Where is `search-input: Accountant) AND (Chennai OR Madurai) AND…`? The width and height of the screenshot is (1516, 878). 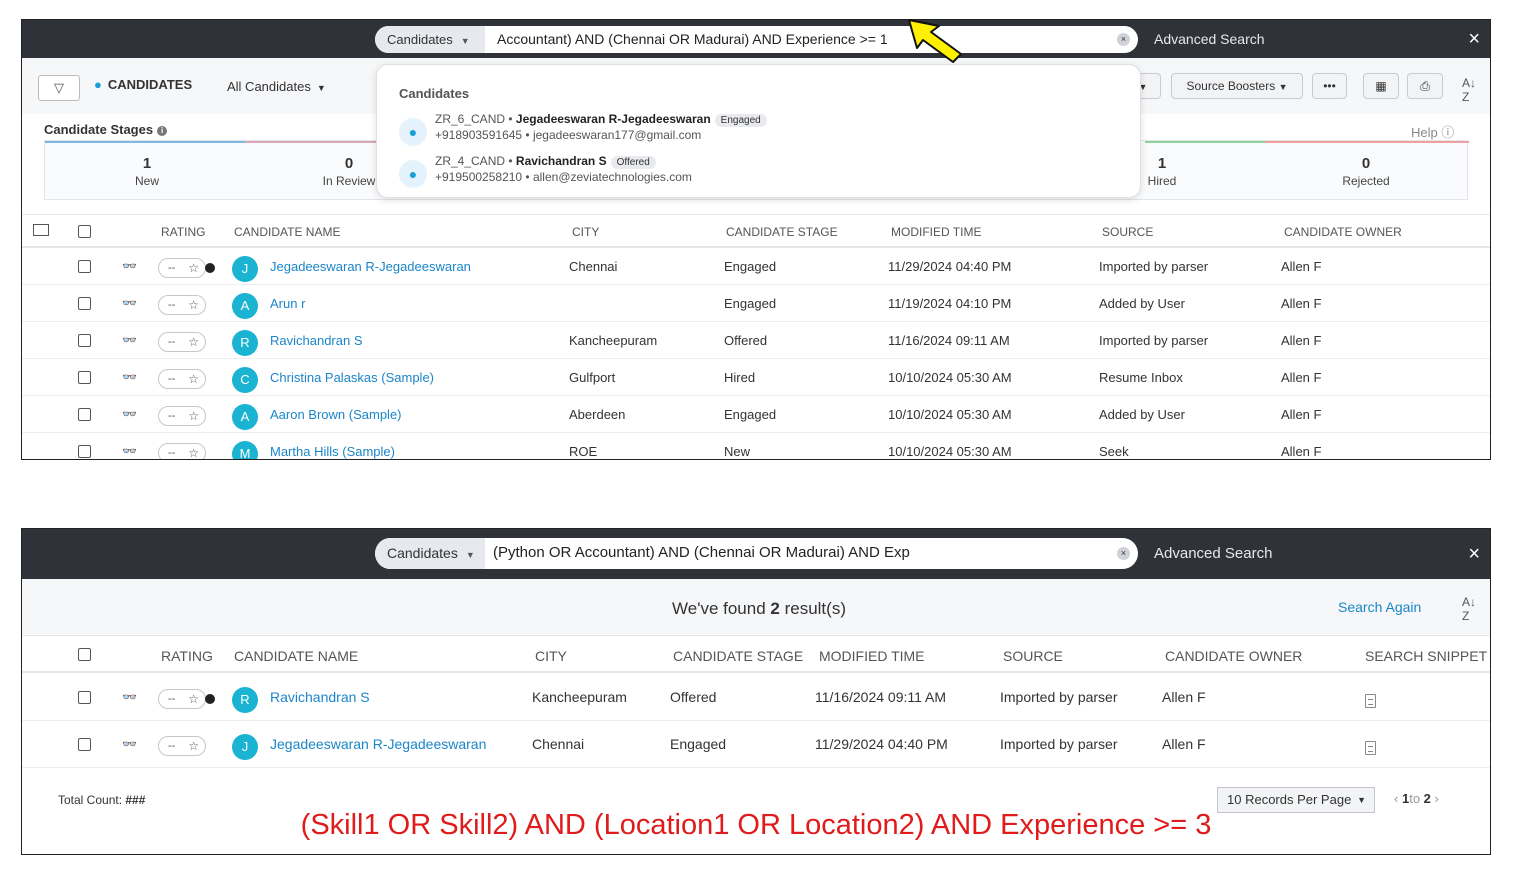
search-input: Accountant) AND (Chennai OR Madurai) AND… is located at coordinates (802, 39).